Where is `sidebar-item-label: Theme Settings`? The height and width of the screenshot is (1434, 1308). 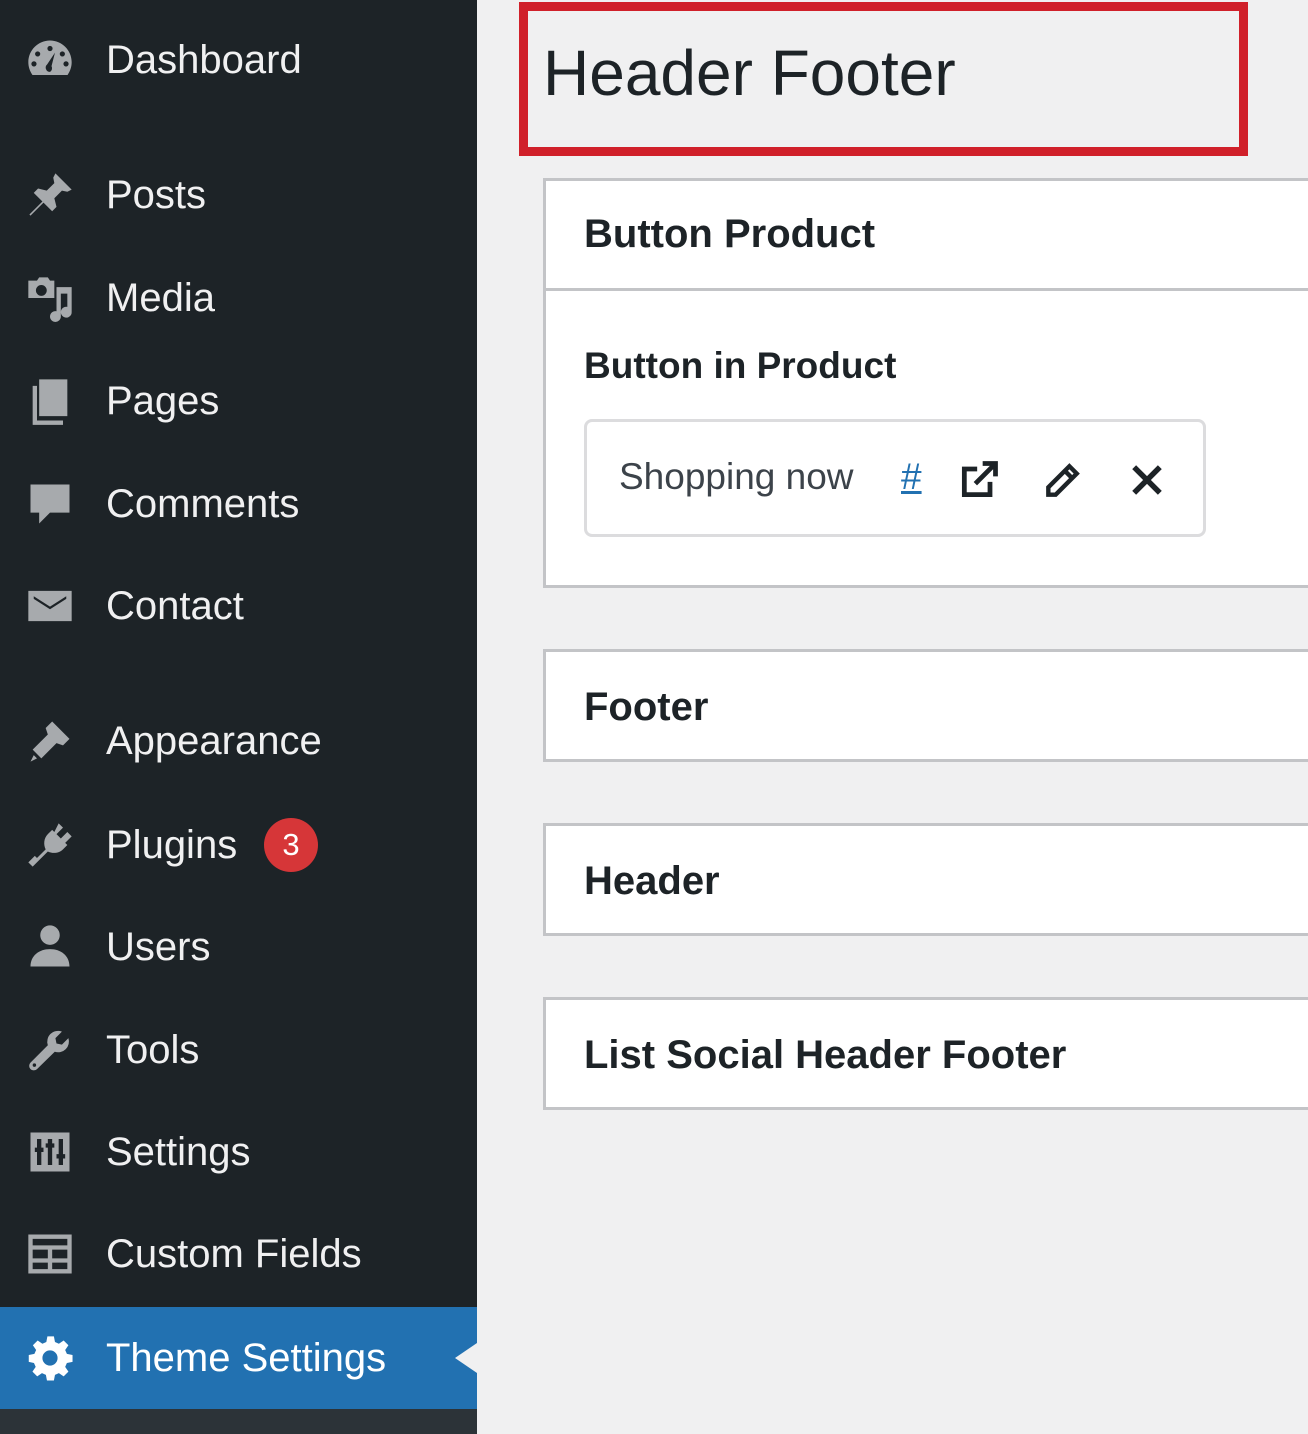 sidebar-item-label: Theme Settings is located at coordinates (246, 1357).